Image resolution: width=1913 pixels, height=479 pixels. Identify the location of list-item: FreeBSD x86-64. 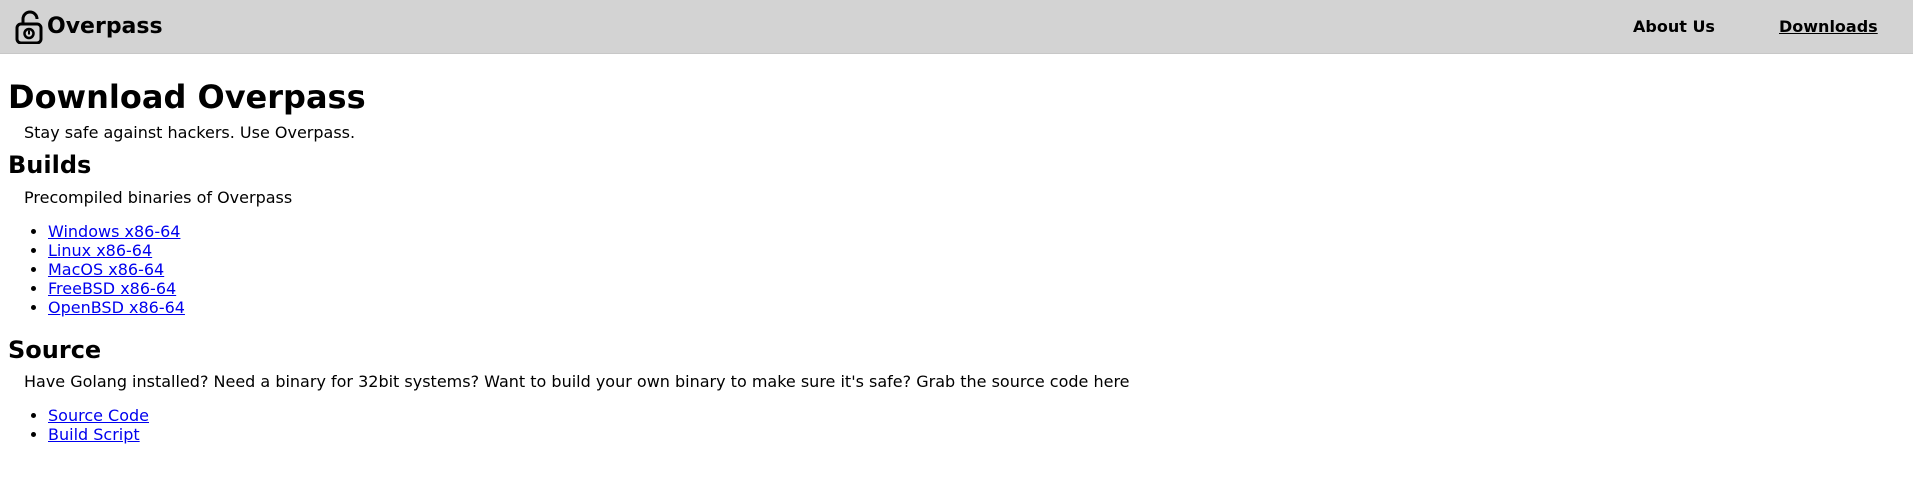
(116, 288).